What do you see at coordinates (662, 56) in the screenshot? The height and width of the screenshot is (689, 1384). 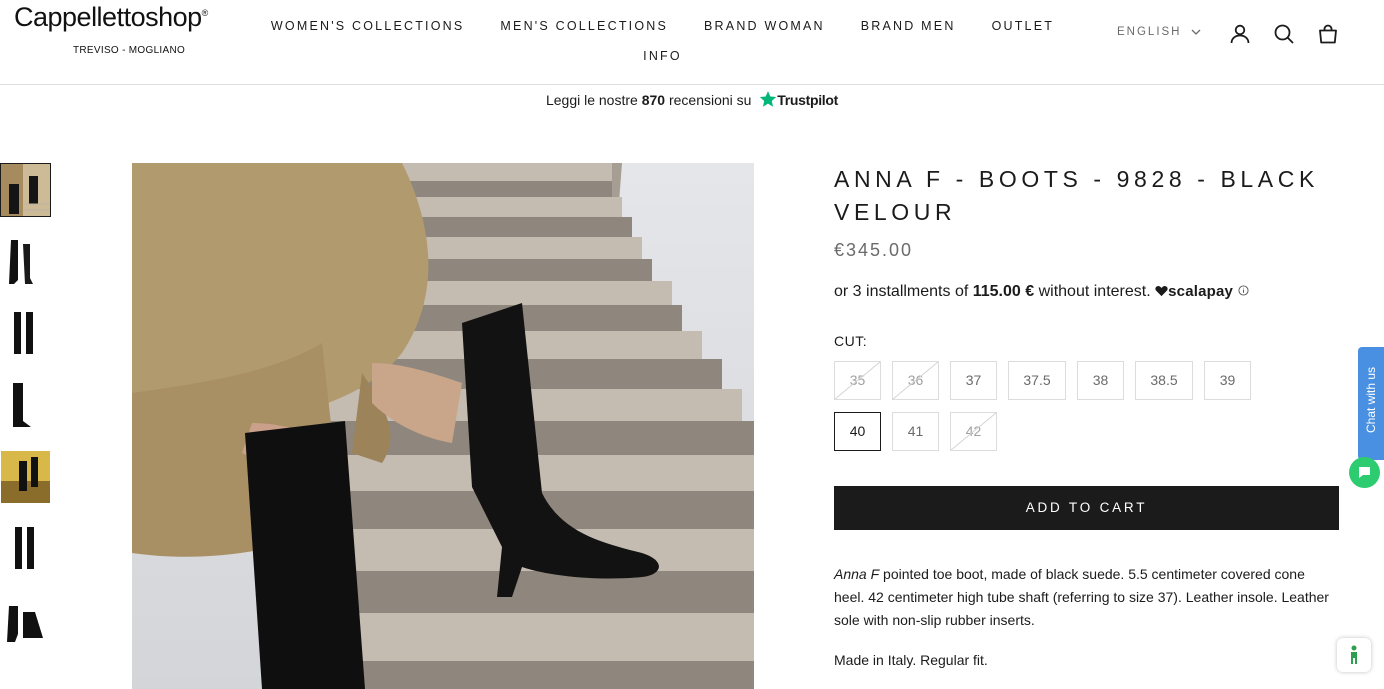 I see `nav-info: INFO` at bounding box center [662, 56].